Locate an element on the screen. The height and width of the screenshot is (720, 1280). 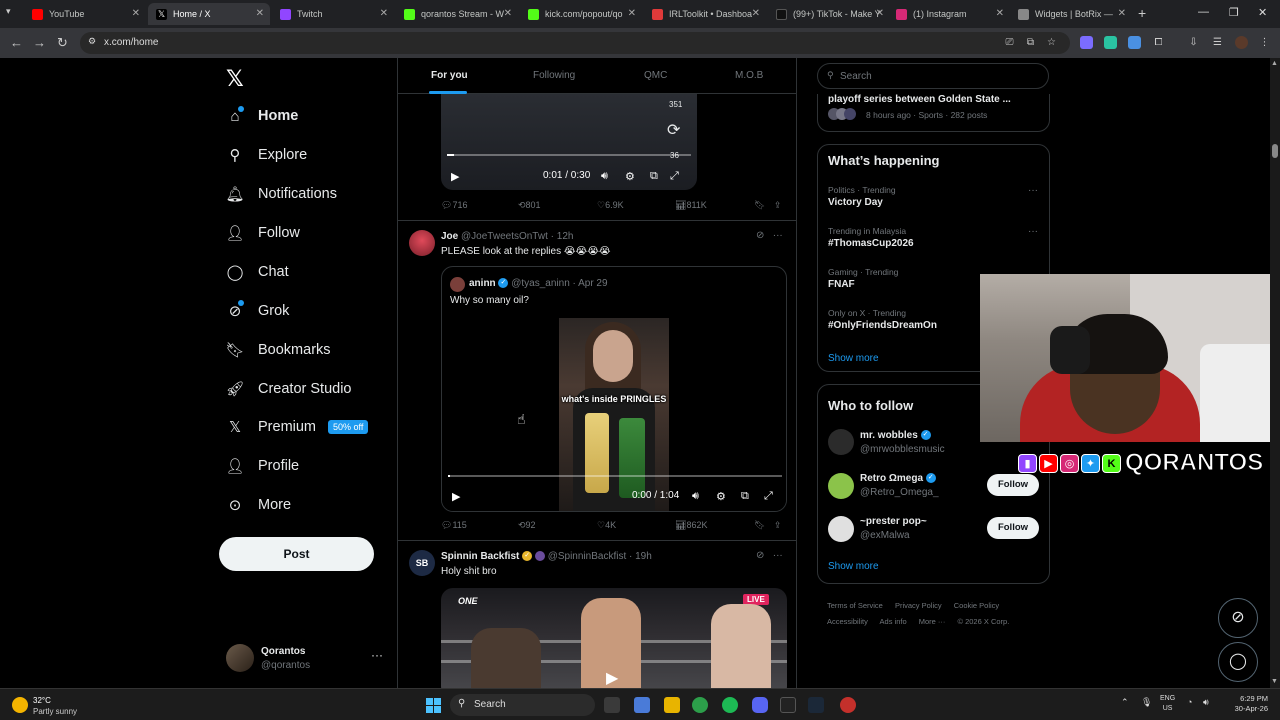
like-button: ♡ 4K is located at coordinates (606, 525).